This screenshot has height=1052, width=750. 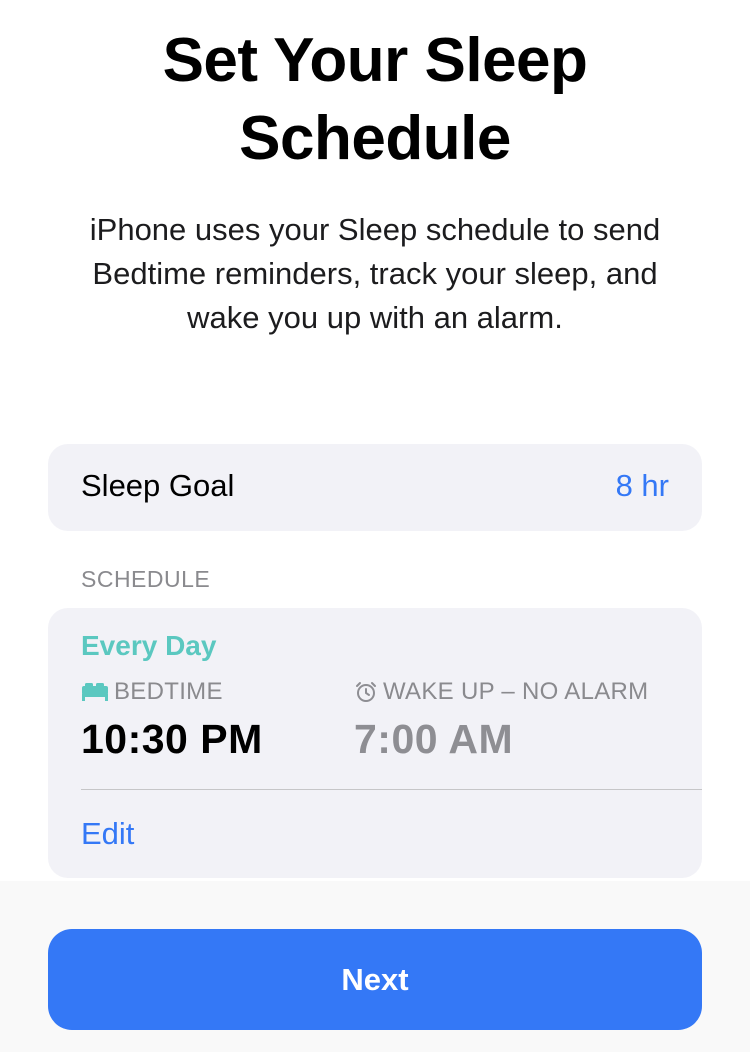 What do you see at coordinates (375, 229) in the screenshot?
I see `subtitle-line-1: iPhone uses your Sleep schedule to send` at bounding box center [375, 229].